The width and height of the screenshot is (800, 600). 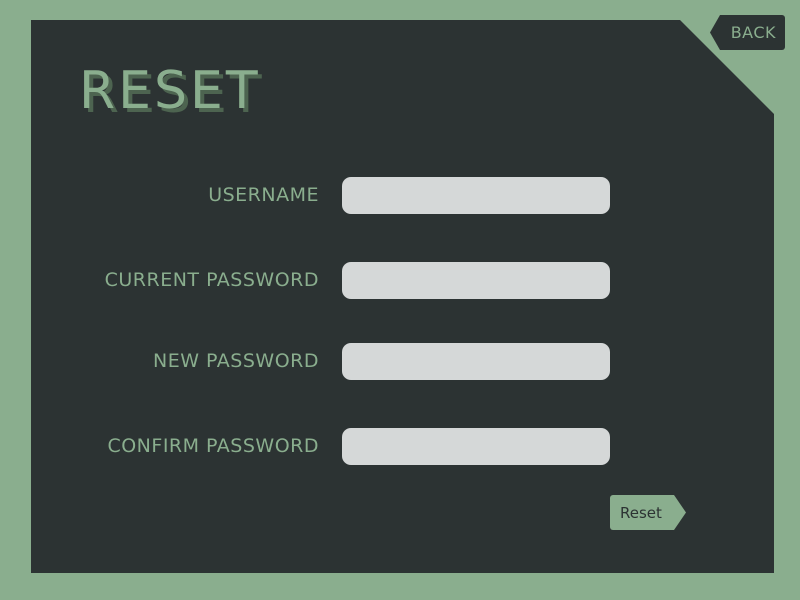 I want to click on back-button: BACK, so click(x=747, y=32).